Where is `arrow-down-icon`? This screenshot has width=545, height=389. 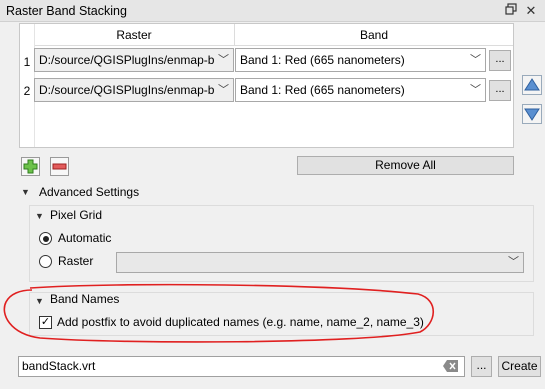 arrow-down-icon is located at coordinates (532, 114).